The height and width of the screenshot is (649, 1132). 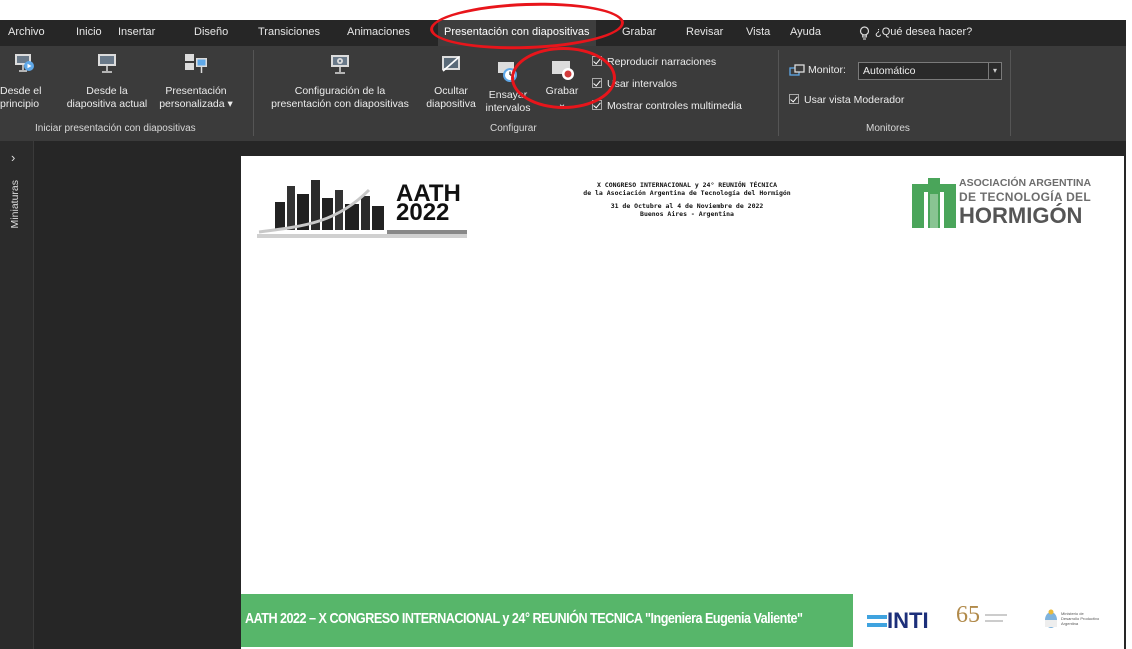 What do you see at coordinates (107, 91) in the screenshot?
I see `from-current-label-1: Desde la` at bounding box center [107, 91].